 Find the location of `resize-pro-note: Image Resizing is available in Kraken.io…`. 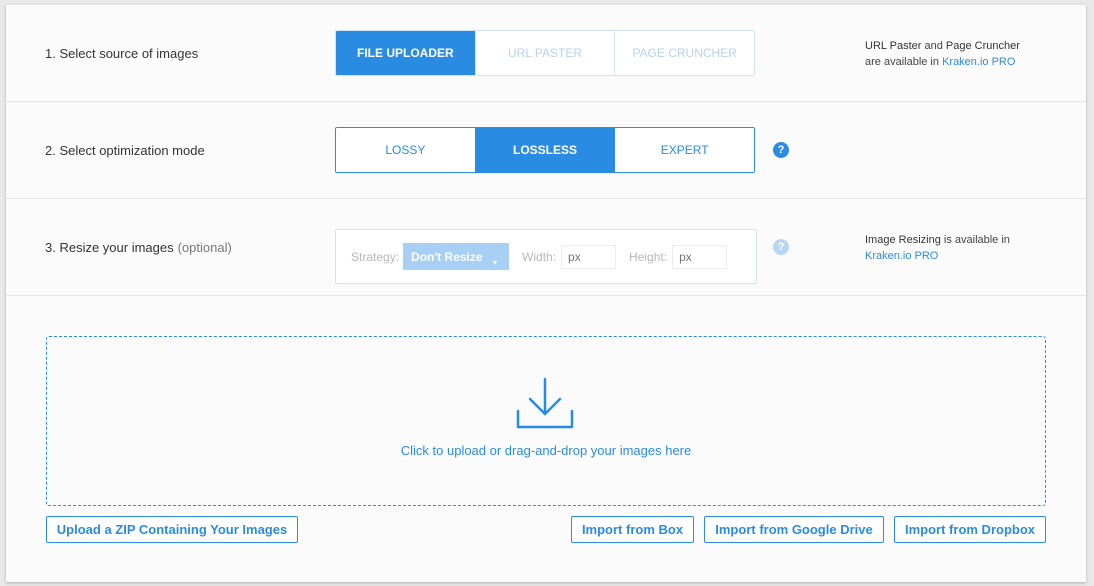

resize-pro-note: Image Resizing is available in Kraken.io… is located at coordinates (937, 247).